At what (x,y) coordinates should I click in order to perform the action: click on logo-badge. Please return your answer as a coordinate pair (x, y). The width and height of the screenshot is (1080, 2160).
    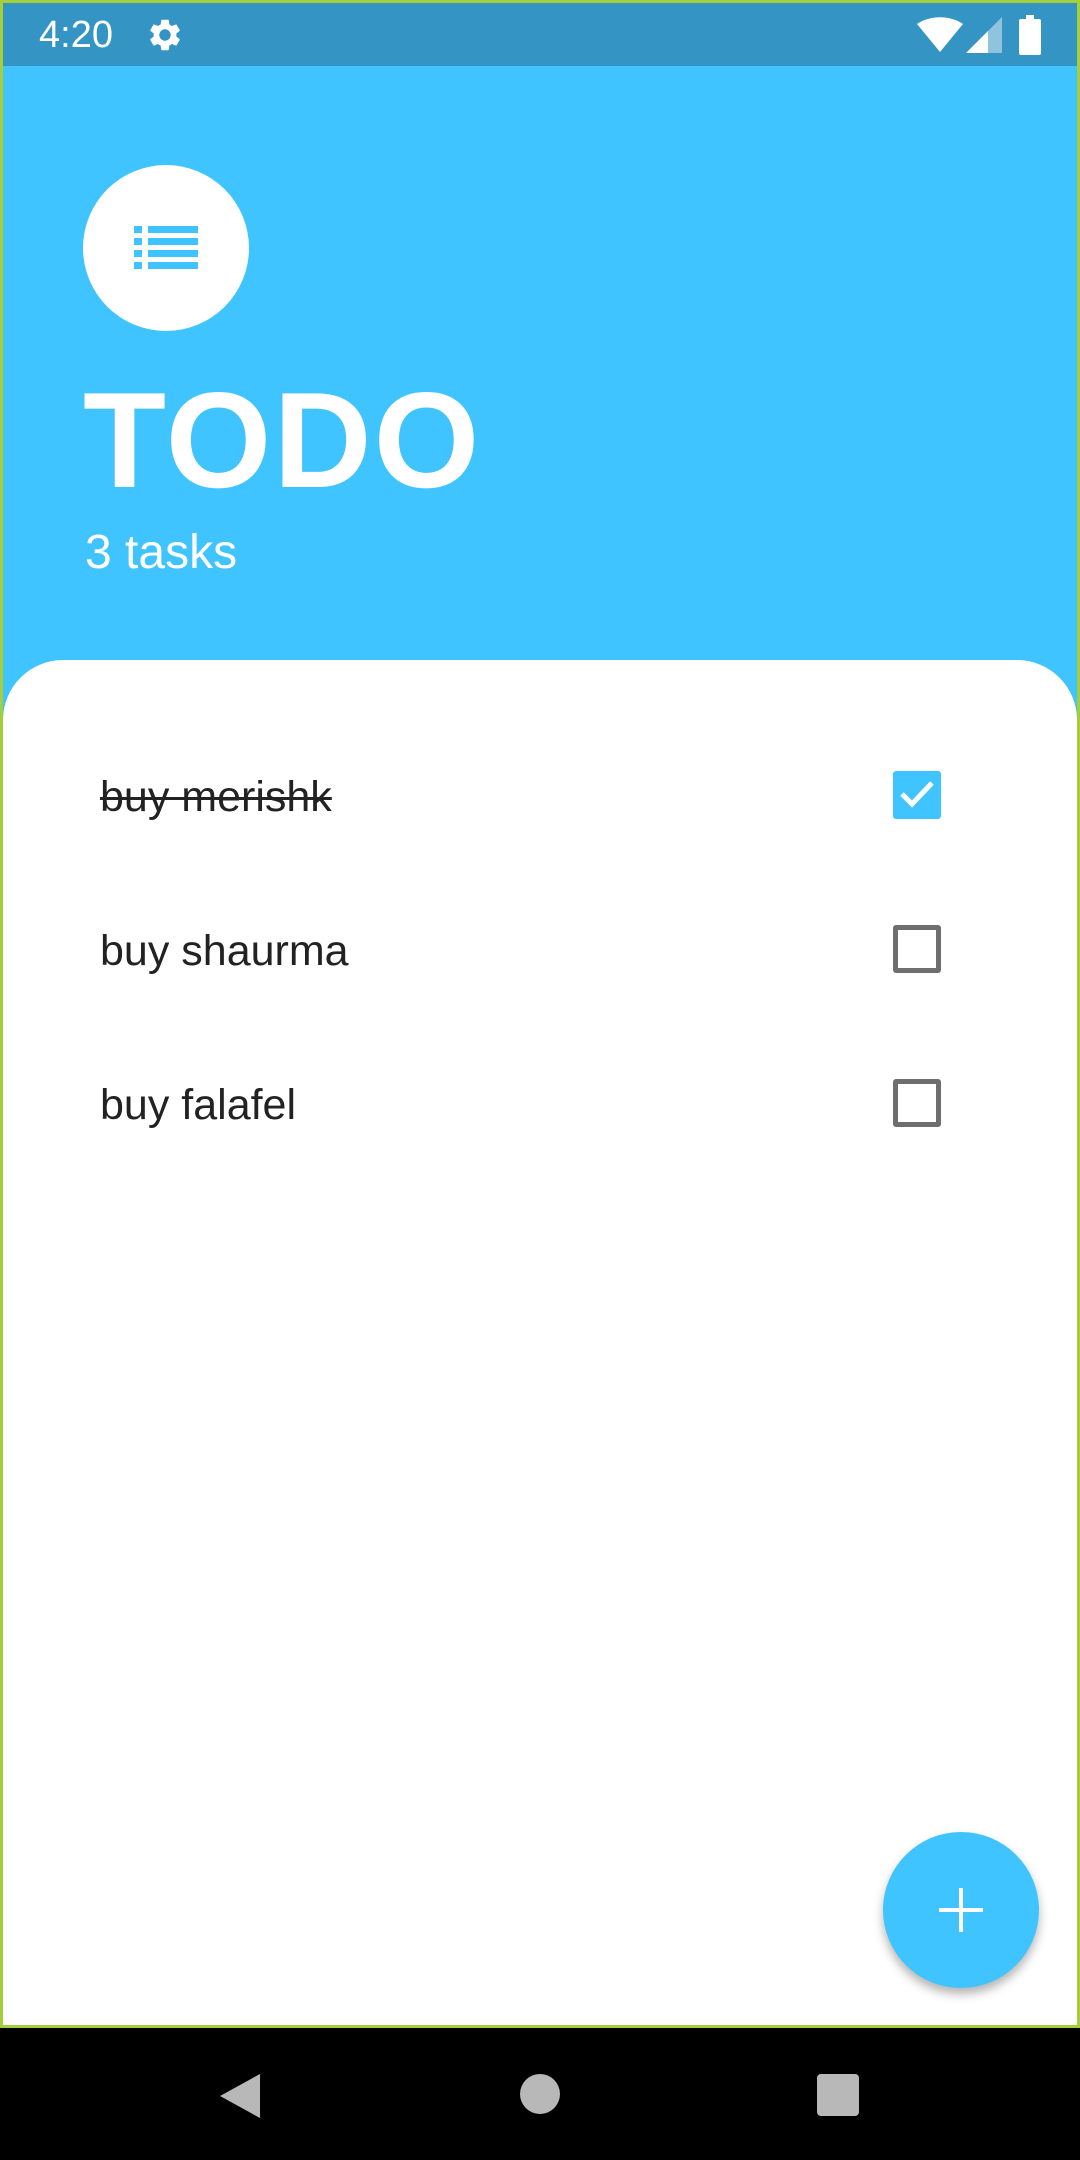
    Looking at the image, I should click on (166, 248).